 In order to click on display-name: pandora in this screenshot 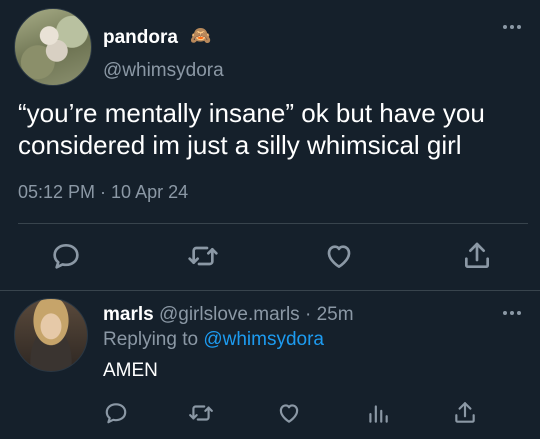, I will do `click(140, 38)`.